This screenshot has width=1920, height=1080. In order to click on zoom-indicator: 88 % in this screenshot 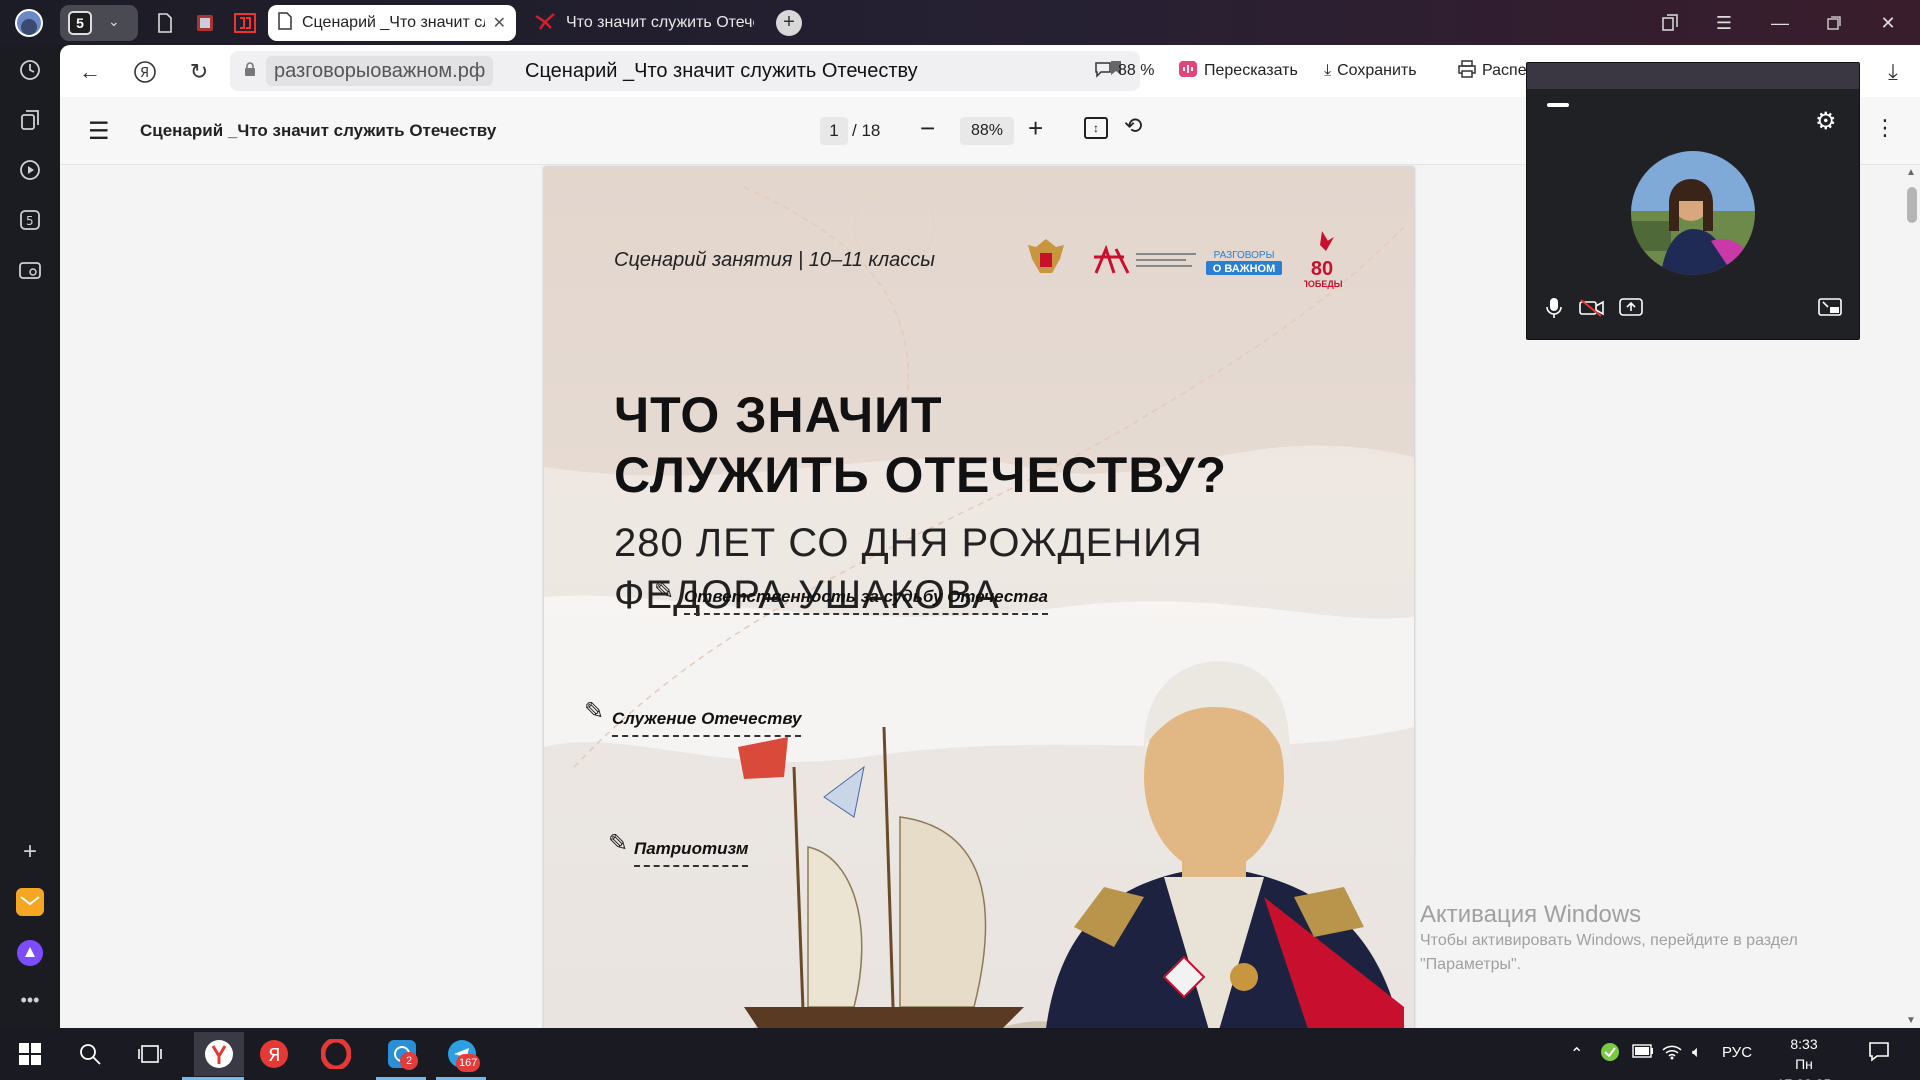, I will do `click(1124, 71)`.